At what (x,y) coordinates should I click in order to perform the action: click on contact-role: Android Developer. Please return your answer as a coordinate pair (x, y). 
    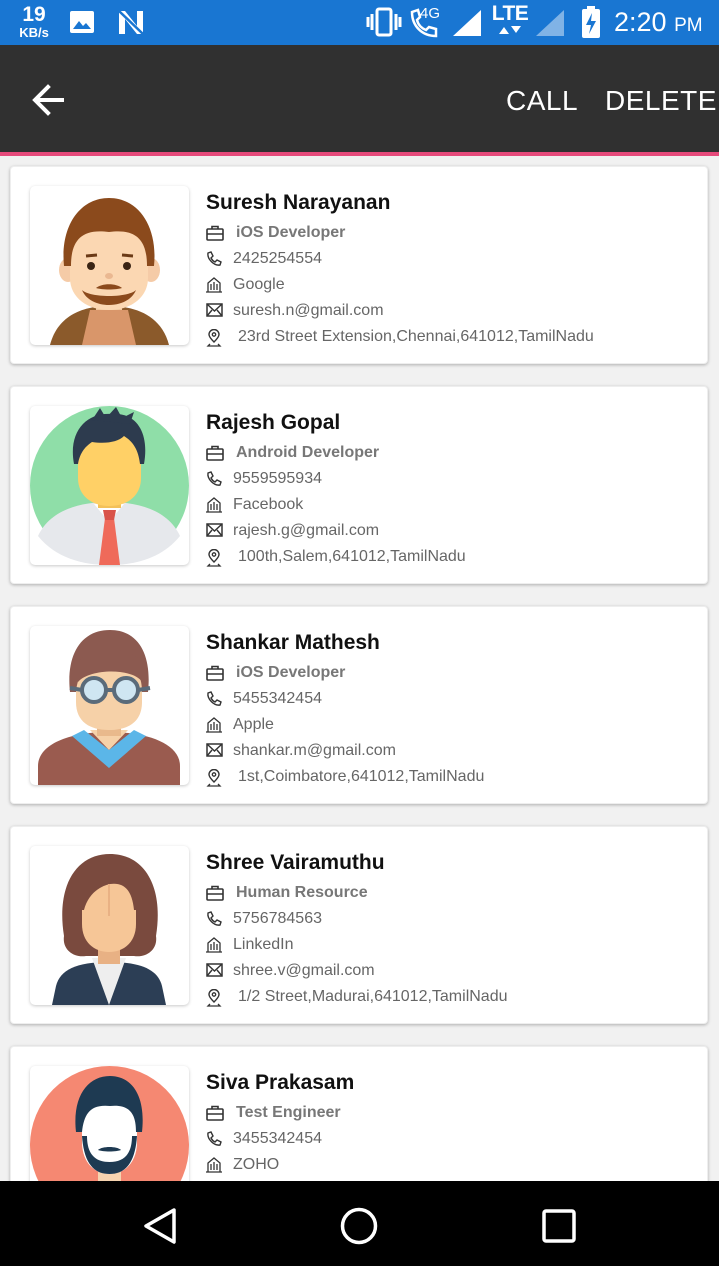
    Looking at the image, I should click on (308, 452).